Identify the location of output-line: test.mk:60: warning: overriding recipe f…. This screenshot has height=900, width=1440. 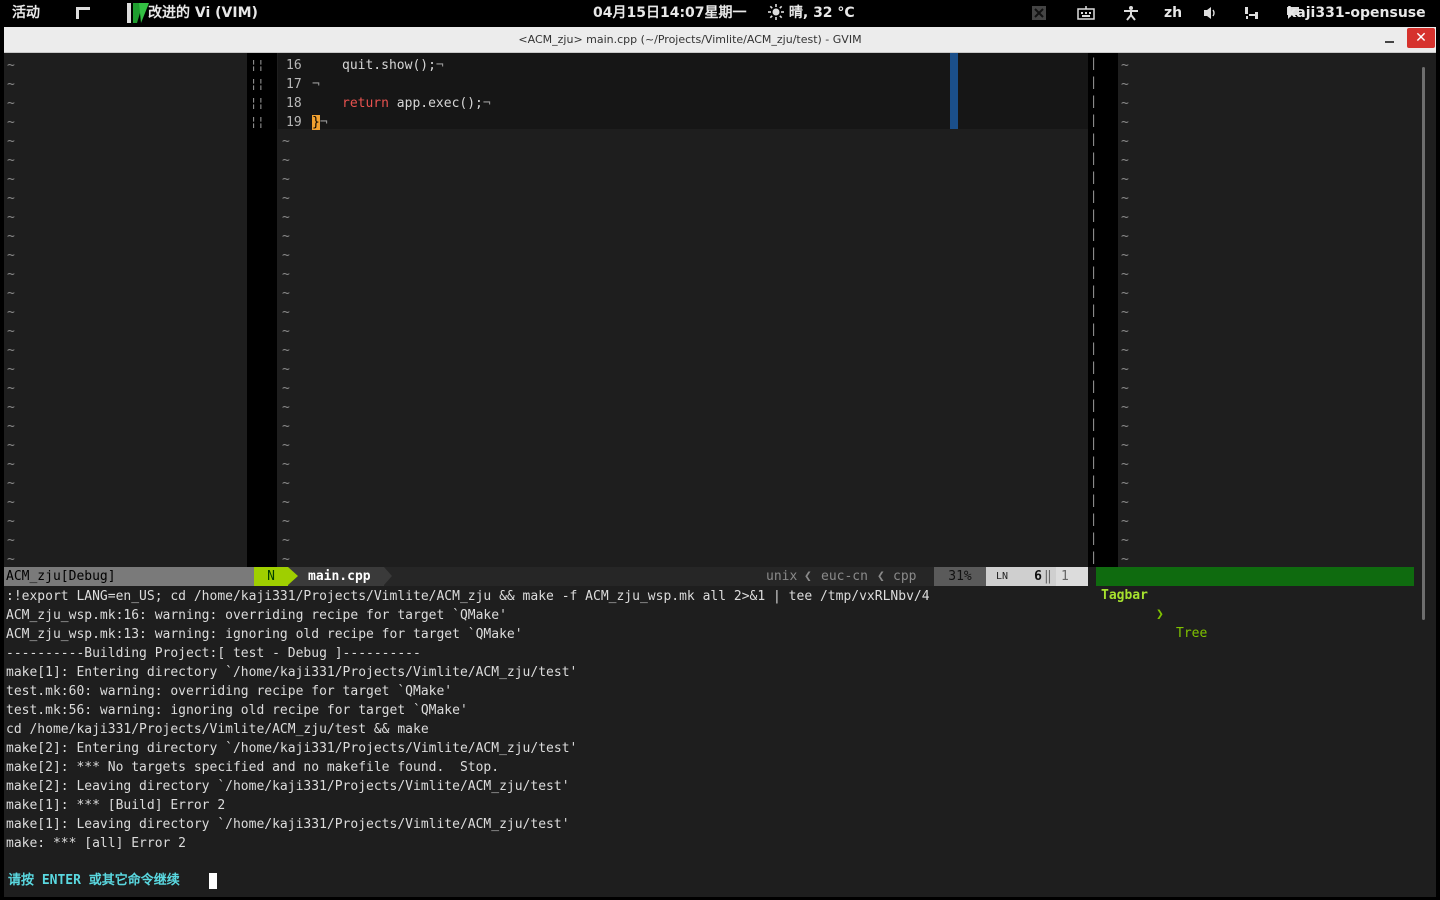
(229, 691).